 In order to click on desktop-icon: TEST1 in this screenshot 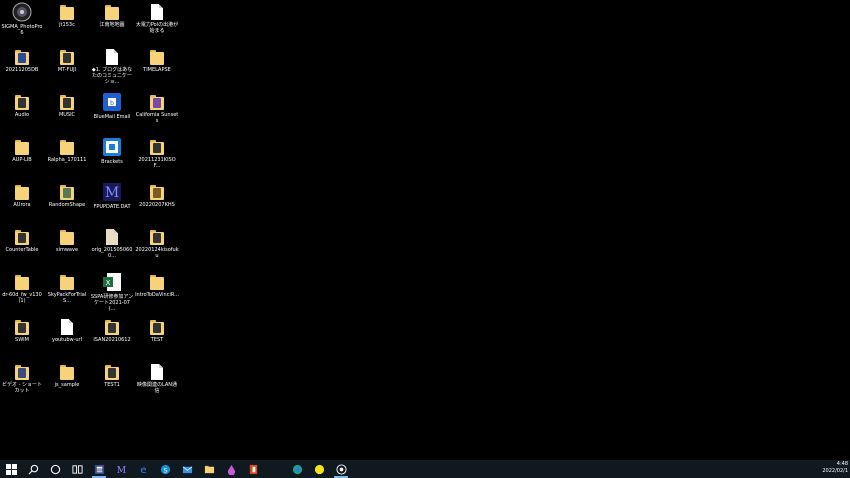, I will do `click(112, 375)`.